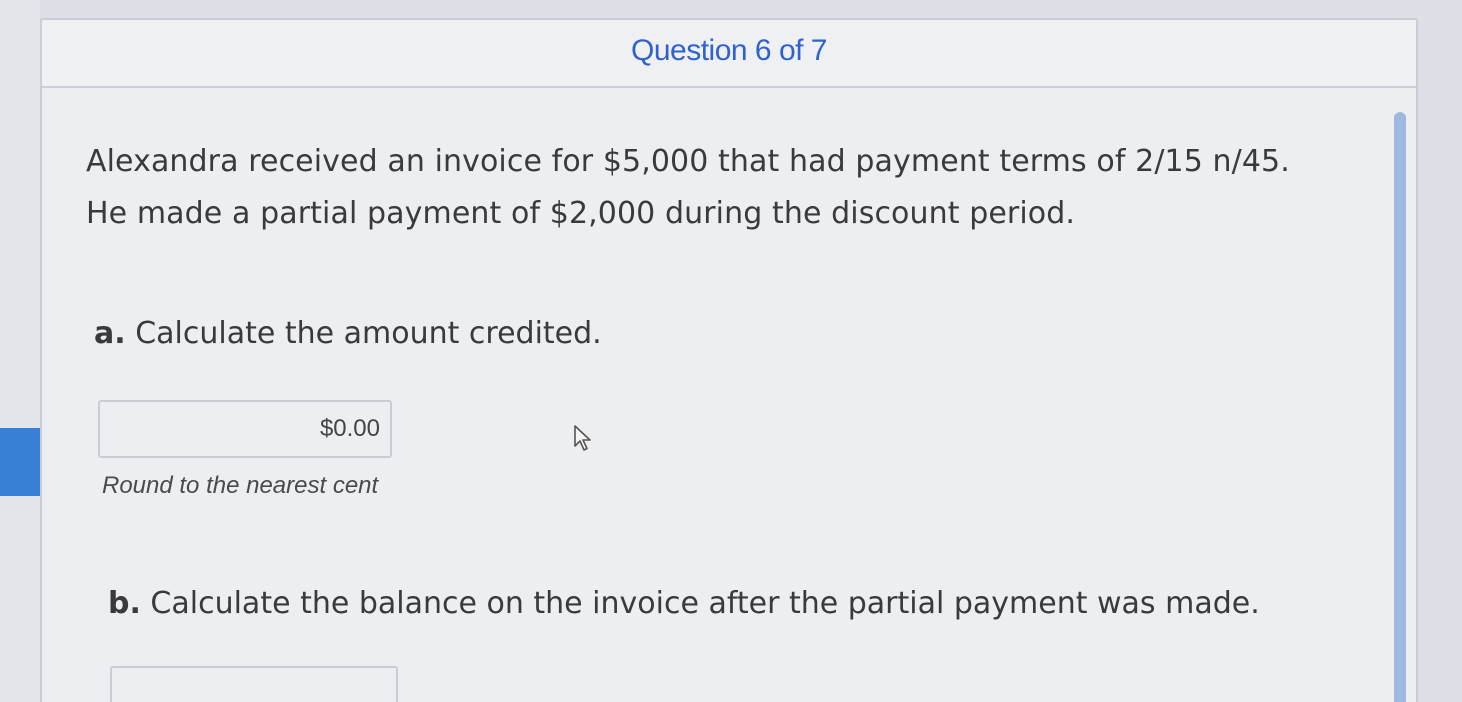  I want to click on part-a-answer-input: $0.00, so click(245, 429).